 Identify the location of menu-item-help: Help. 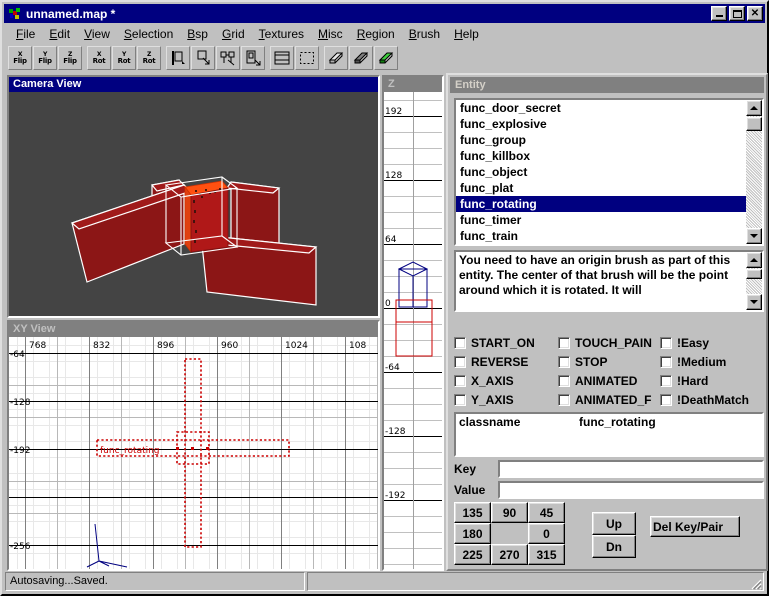
(466, 34).